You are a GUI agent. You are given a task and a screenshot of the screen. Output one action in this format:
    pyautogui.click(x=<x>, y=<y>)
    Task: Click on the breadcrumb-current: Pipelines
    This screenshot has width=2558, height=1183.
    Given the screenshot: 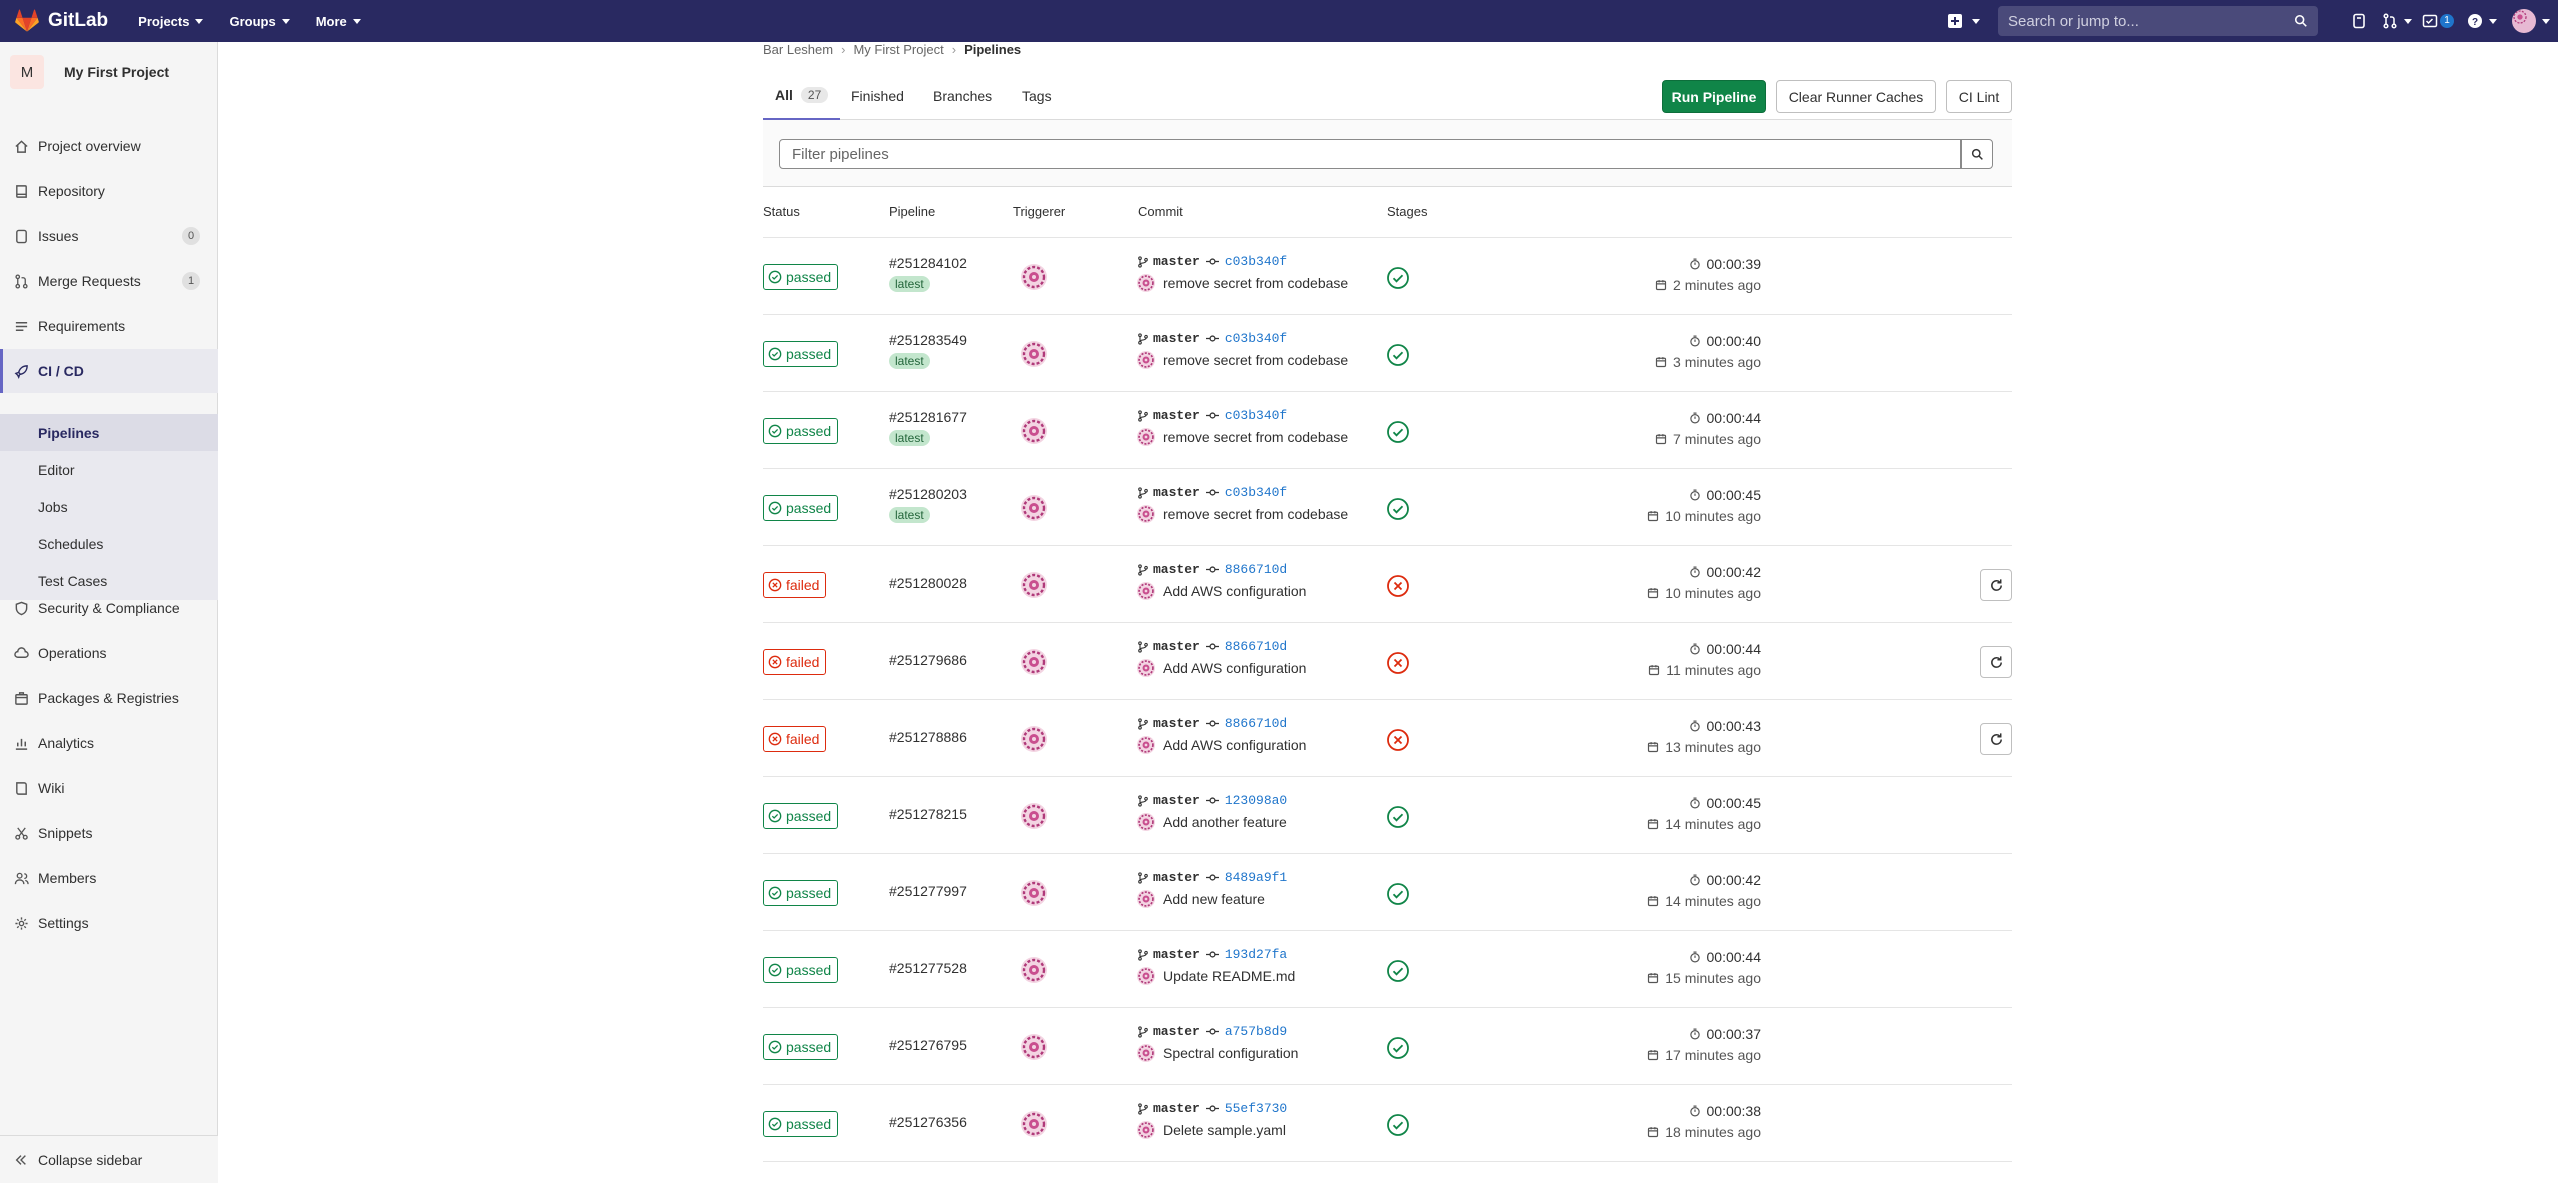 What is the action you would take?
    pyautogui.click(x=992, y=49)
    